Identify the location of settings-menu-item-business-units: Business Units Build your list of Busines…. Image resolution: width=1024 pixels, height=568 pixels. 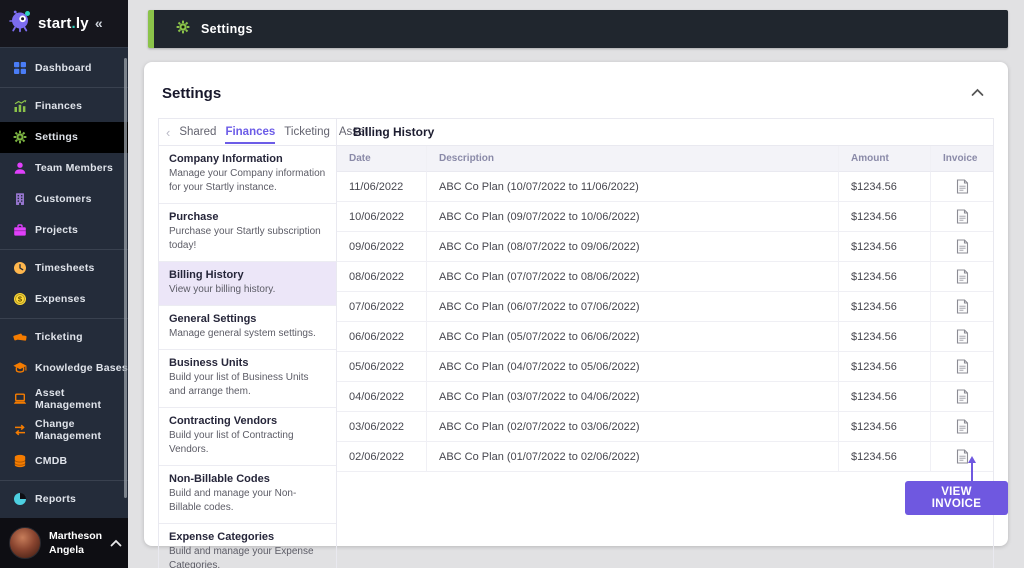
(247, 379).